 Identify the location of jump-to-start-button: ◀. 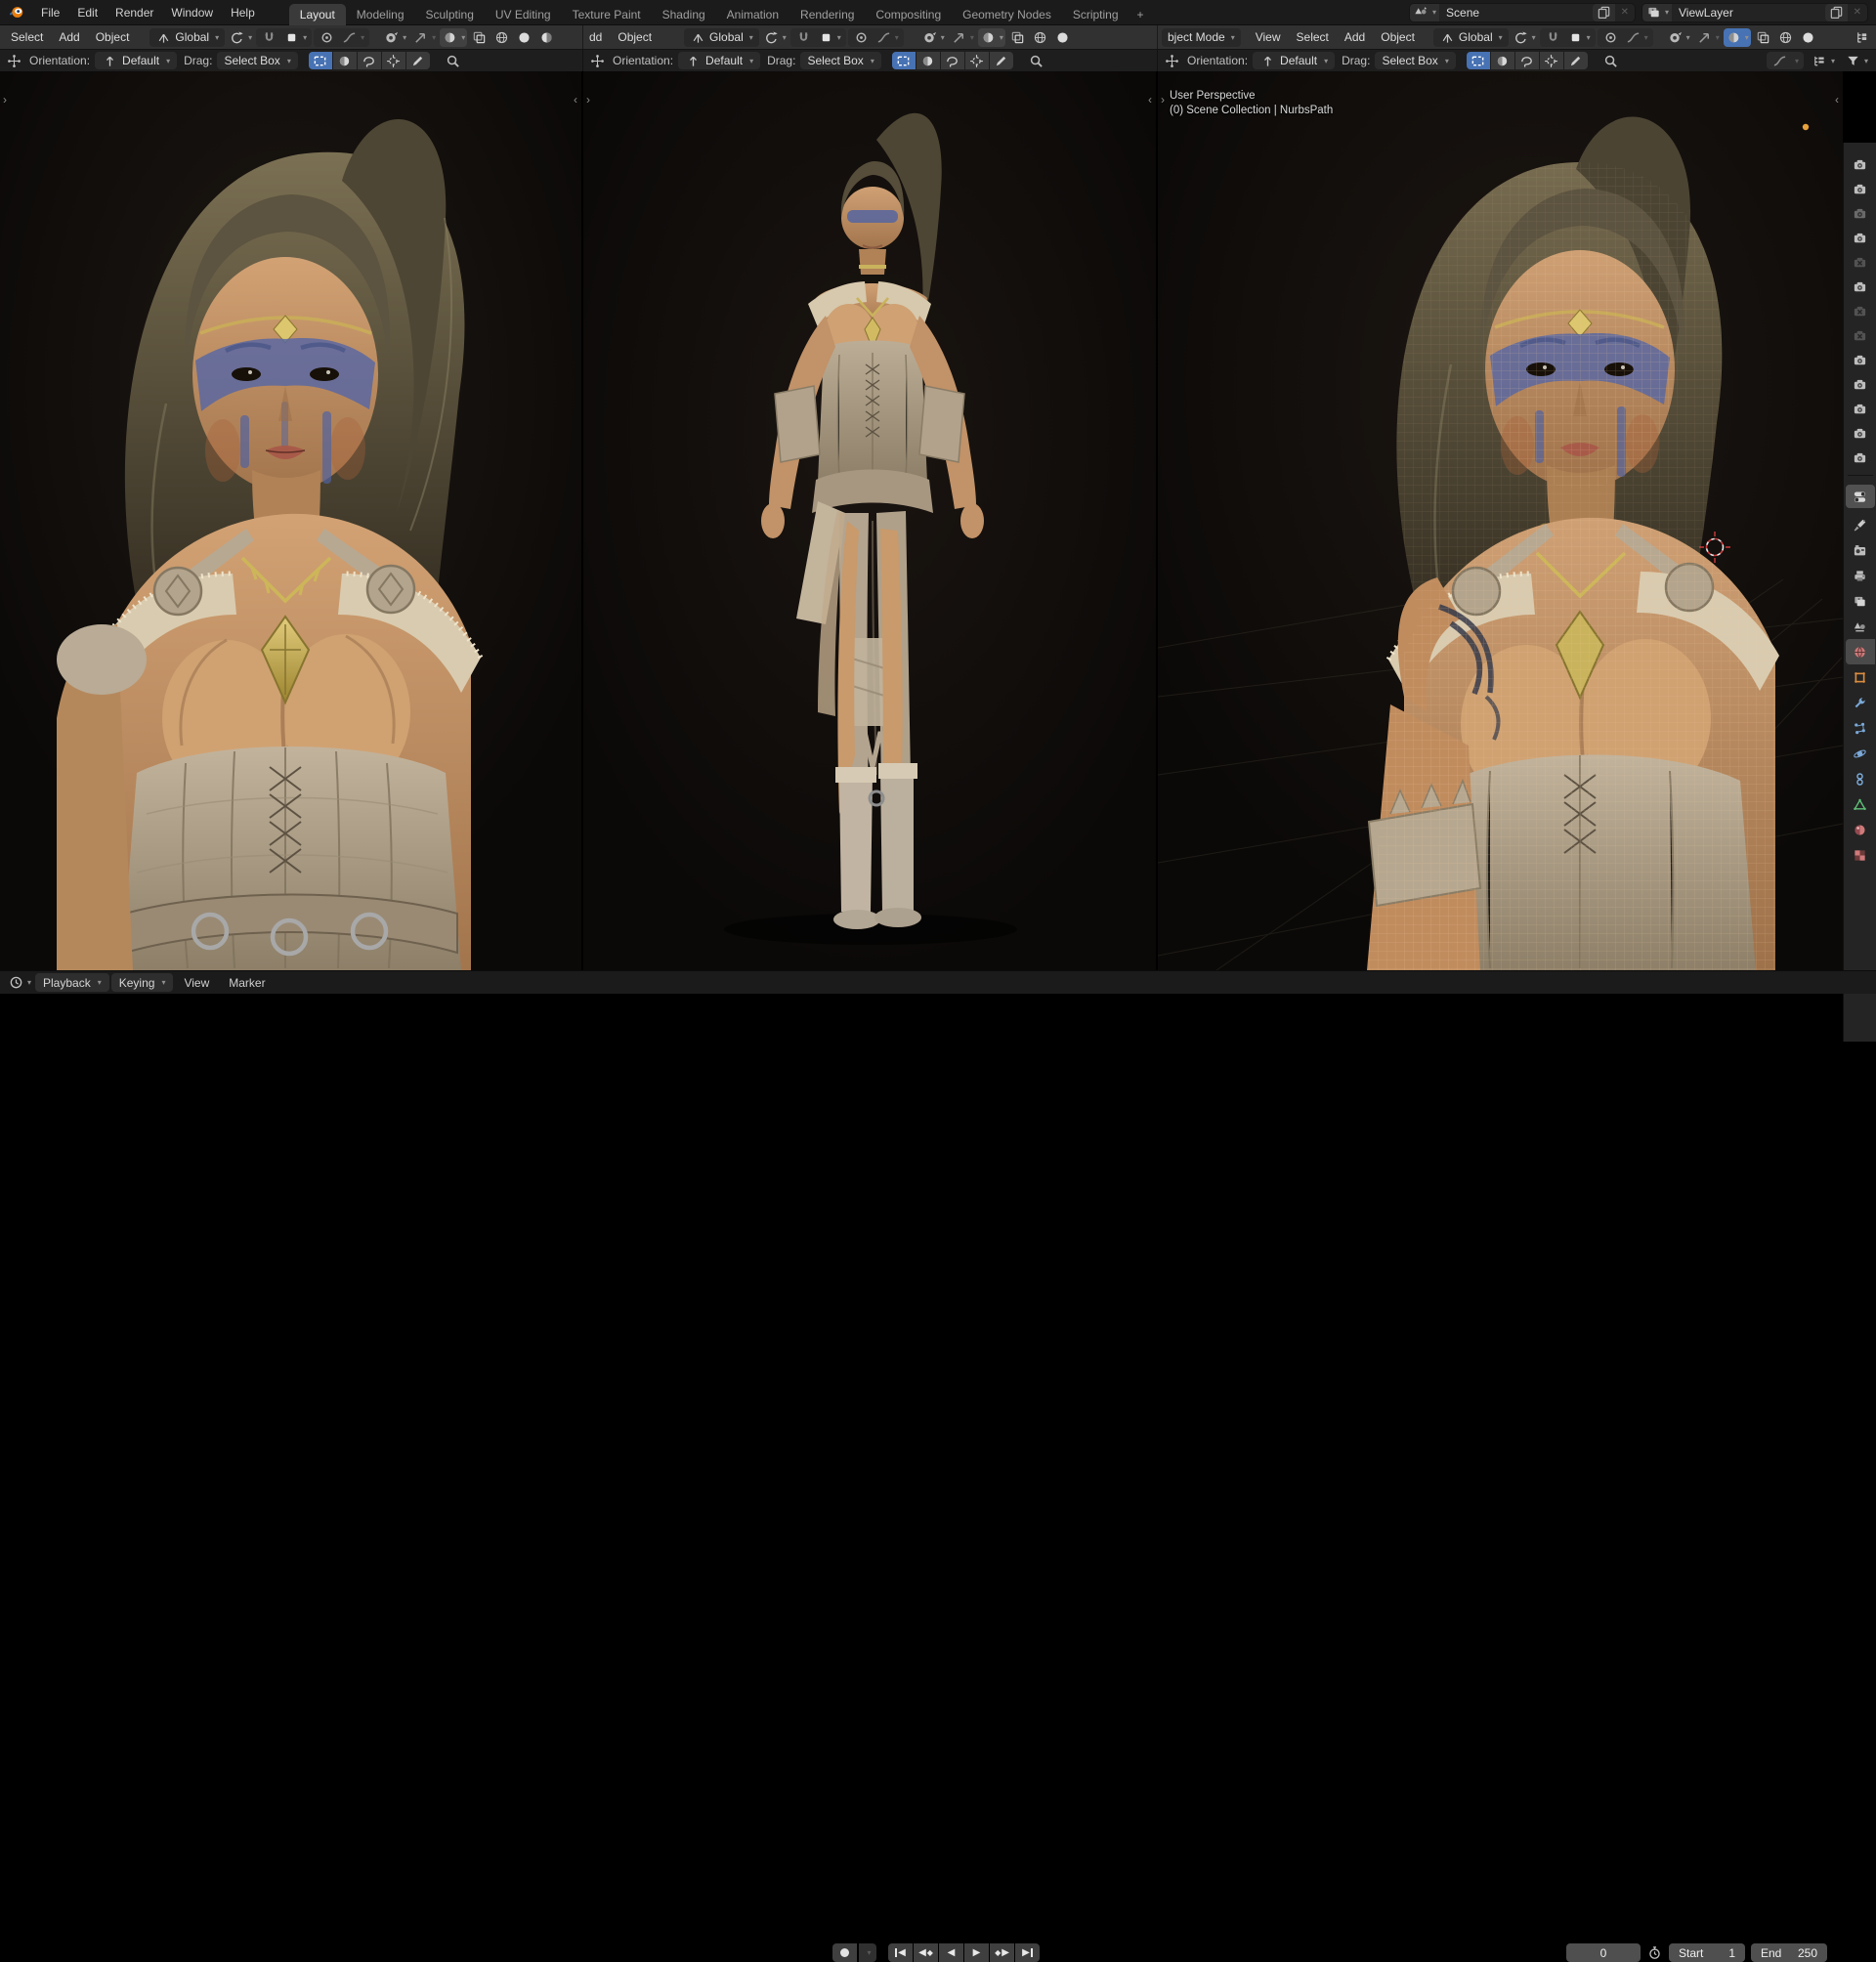
(900, 1953).